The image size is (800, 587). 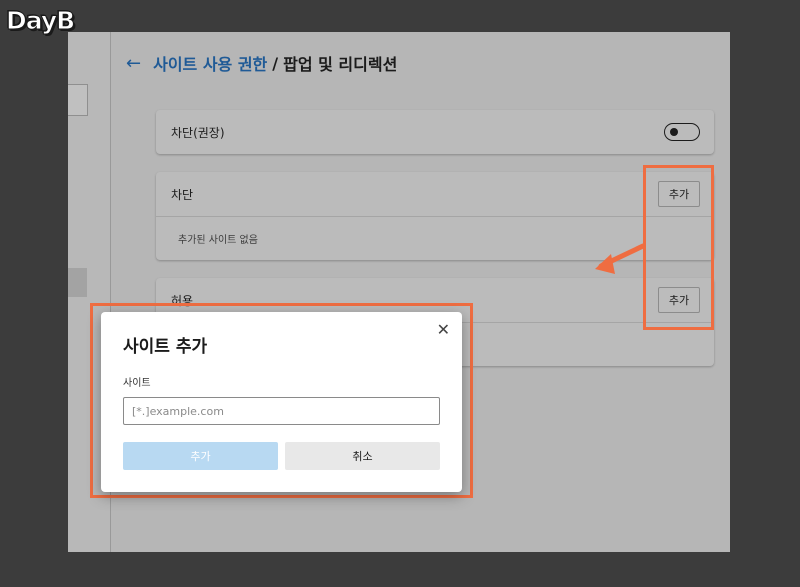 I want to click on dayb-logo: DayB, so click(x=40, y=21).